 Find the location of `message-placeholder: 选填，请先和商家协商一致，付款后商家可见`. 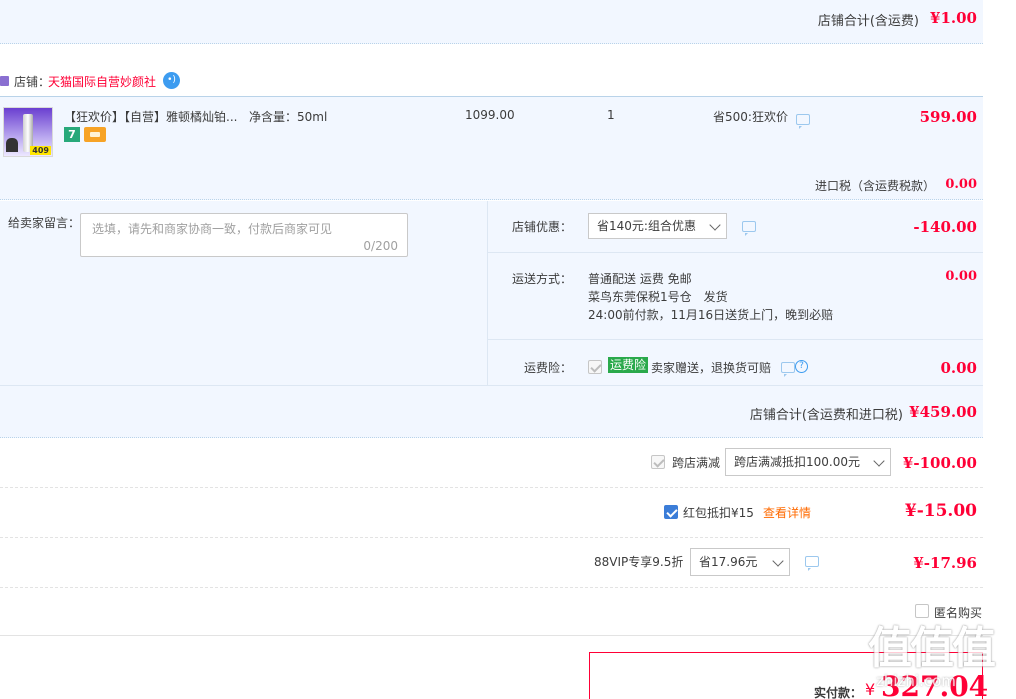

message-placeholder: 选填，请先和商家协商一致，付款后商家可见 is located at coordinates (212, 229).